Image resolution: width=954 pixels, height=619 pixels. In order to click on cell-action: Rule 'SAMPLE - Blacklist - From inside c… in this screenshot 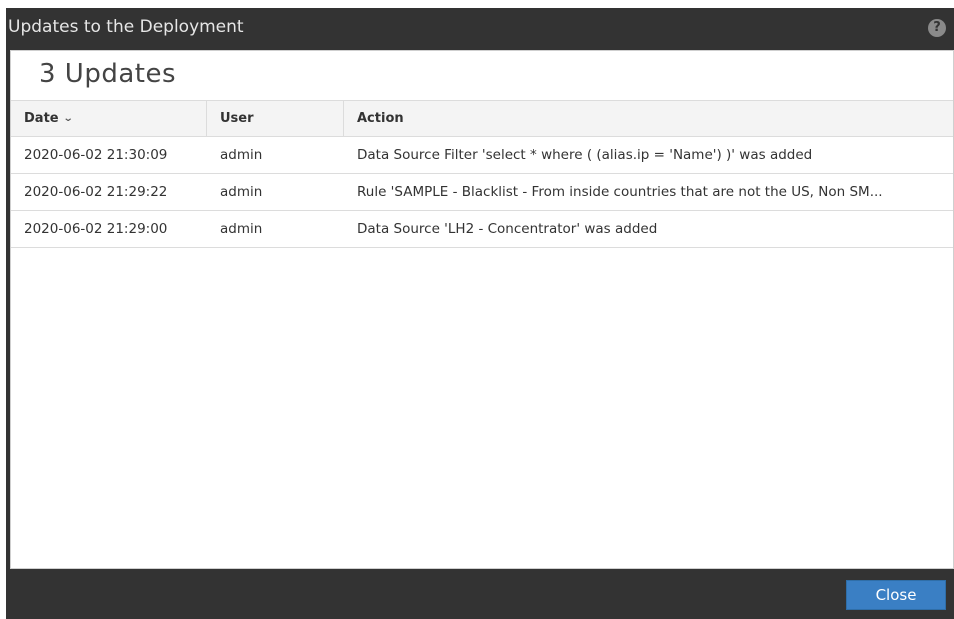, I will do `click(648, 192)`.